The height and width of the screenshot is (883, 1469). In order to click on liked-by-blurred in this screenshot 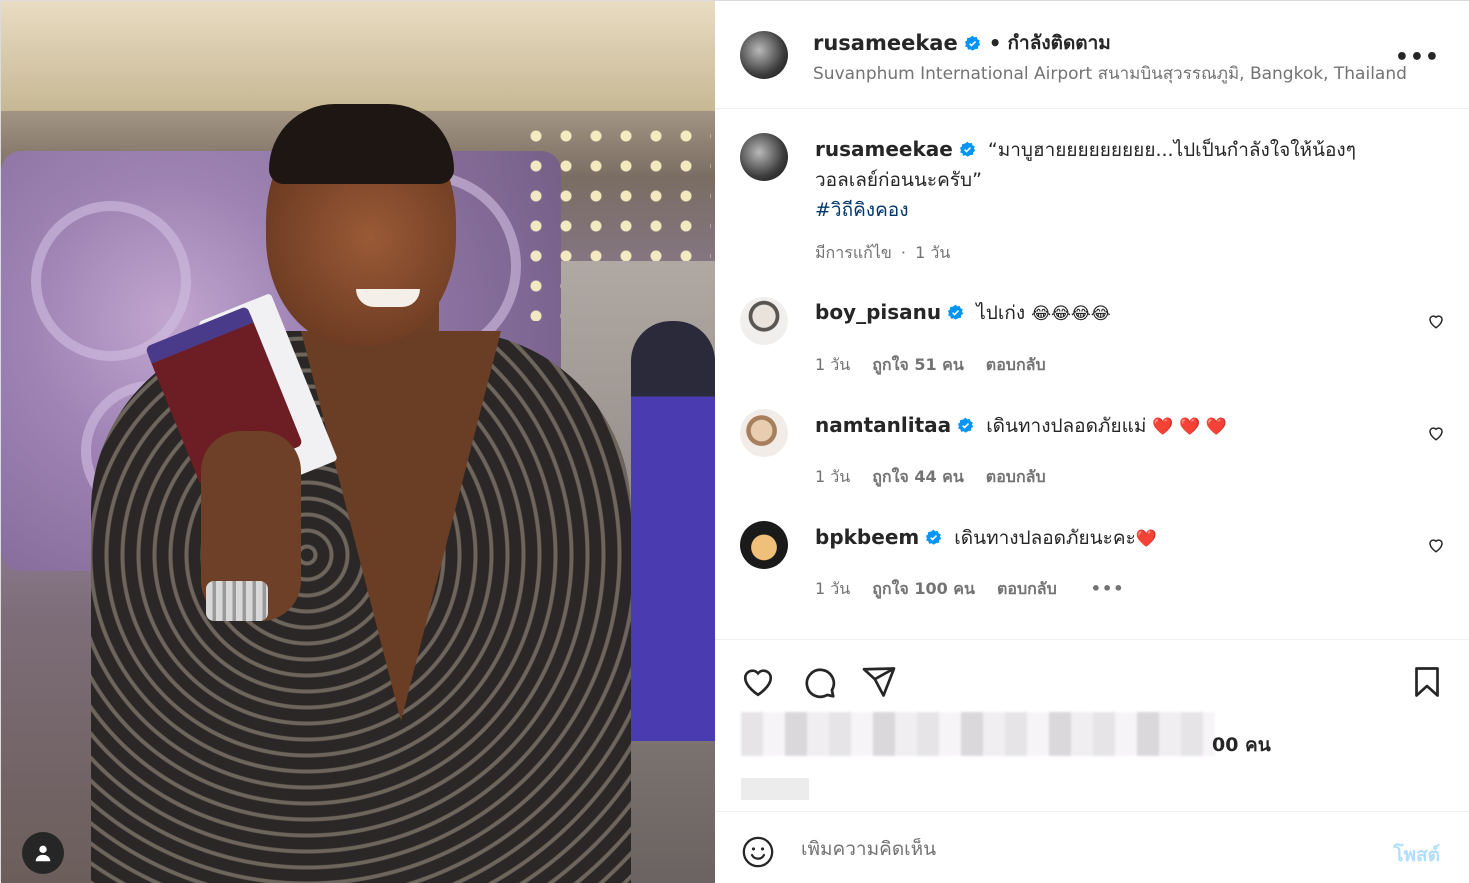, I will do `click(978, 734)`.